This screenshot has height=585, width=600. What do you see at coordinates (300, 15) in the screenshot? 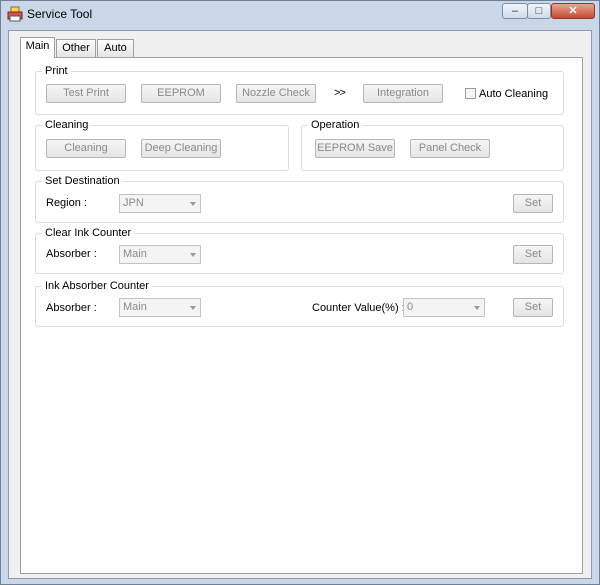
I see `title-bar: Service Tool – □ ✕` at bounding box center [300, 15].